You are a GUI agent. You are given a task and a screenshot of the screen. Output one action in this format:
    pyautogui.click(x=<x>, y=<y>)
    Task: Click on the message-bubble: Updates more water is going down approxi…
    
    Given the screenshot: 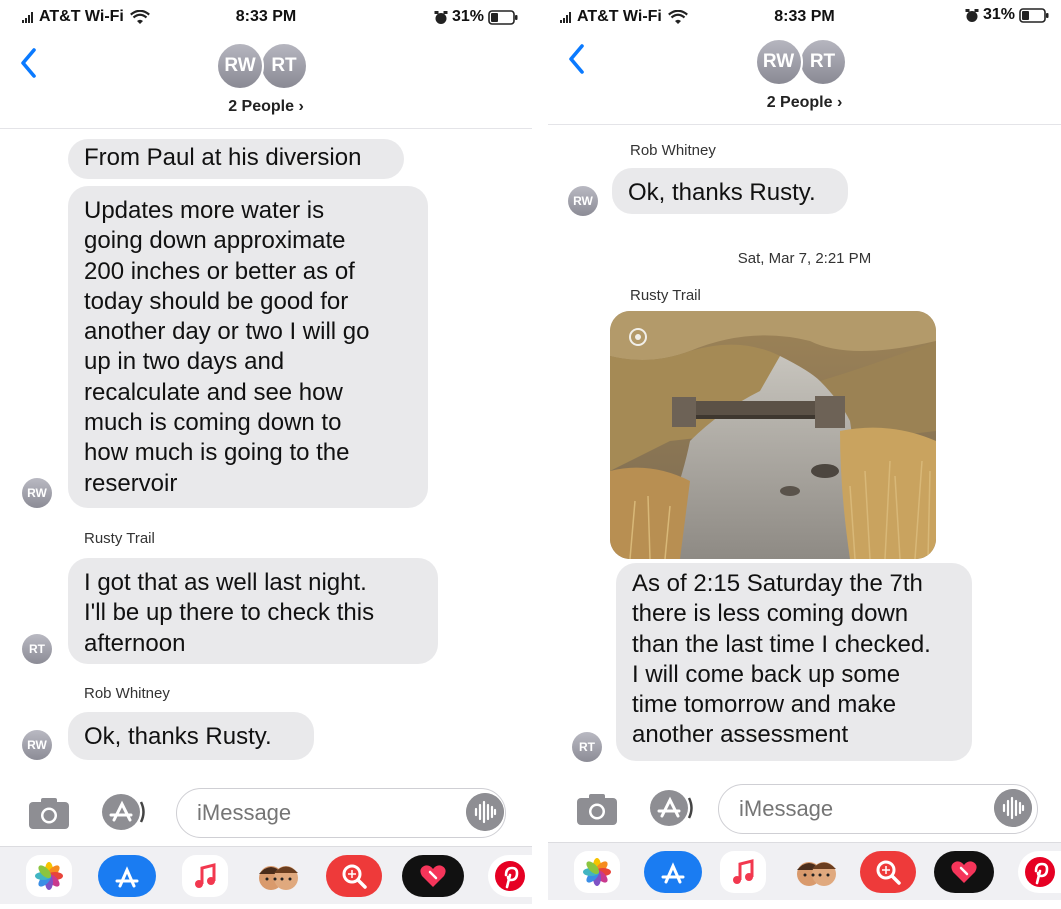 What is the action you would take?
    pyautogui.click(x=248, y=347)
    